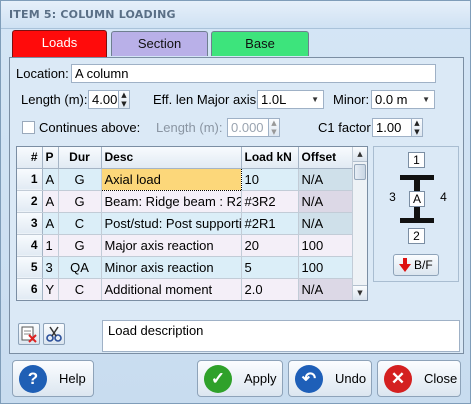 The height and width of the screenshot is (404, 471). What do you see at coordinates (80, 158) in the screenshot?
I see `col-header-dur: Dur` at bounding box center [80, 158].